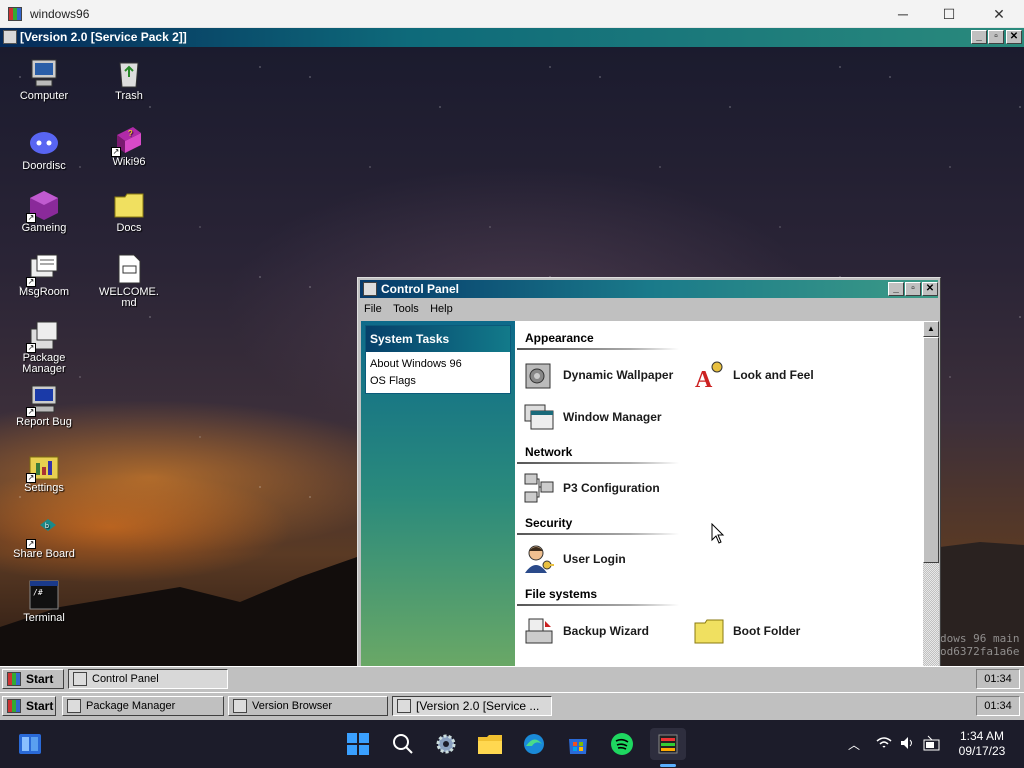 The image size is (1024, 768). What do you see at coordinates (308, 706) in the screenshot?
I see `taskbar-item-version-browser: Version Browser` at bounding box center [308, 706].